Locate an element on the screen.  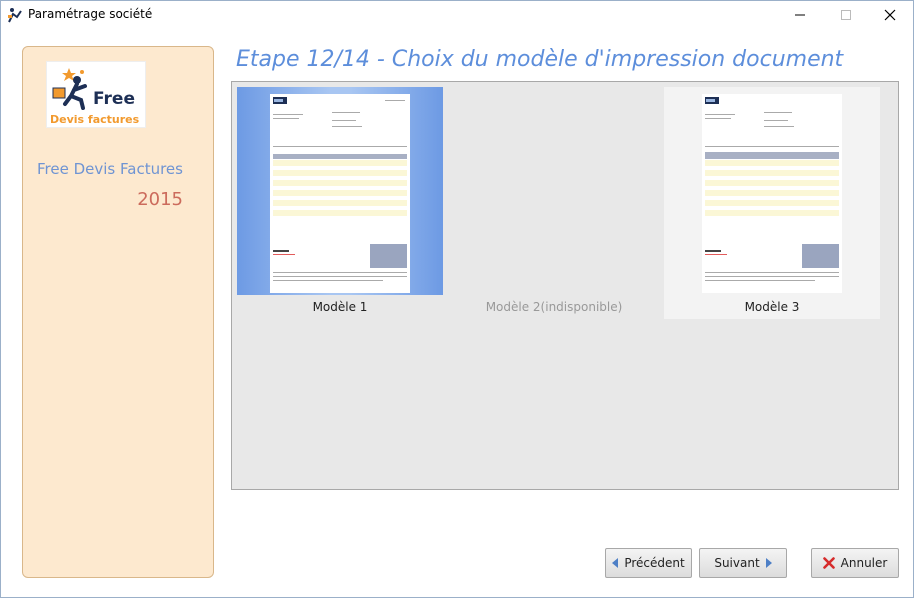
close-button is located at coordinates (890, 15).